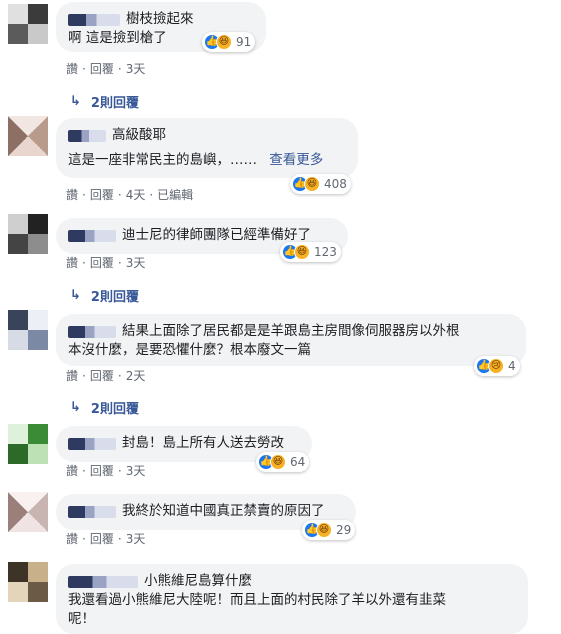 This screenshot has width=561, height=634. What do you see at coordinates (512, 366) in the screenshot?
I see `reaction-count: 4` at bounding box center [512, 366].